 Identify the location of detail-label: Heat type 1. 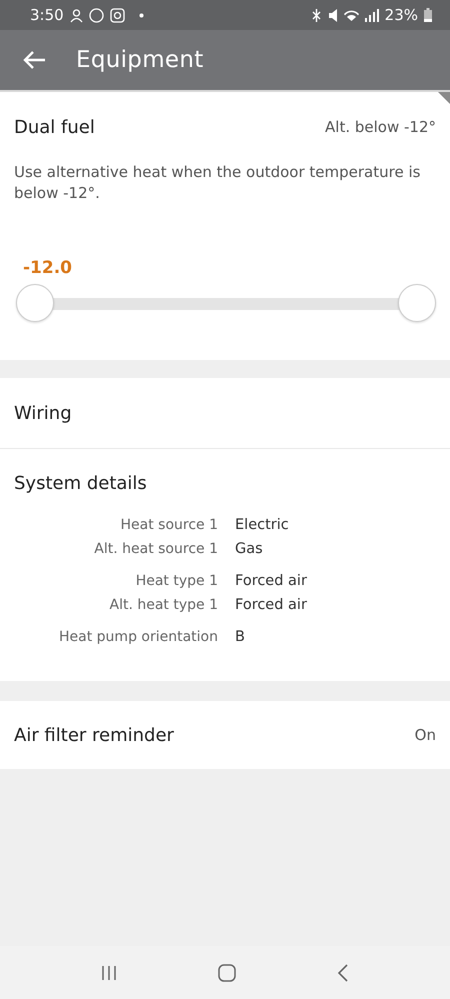
(176, 581).